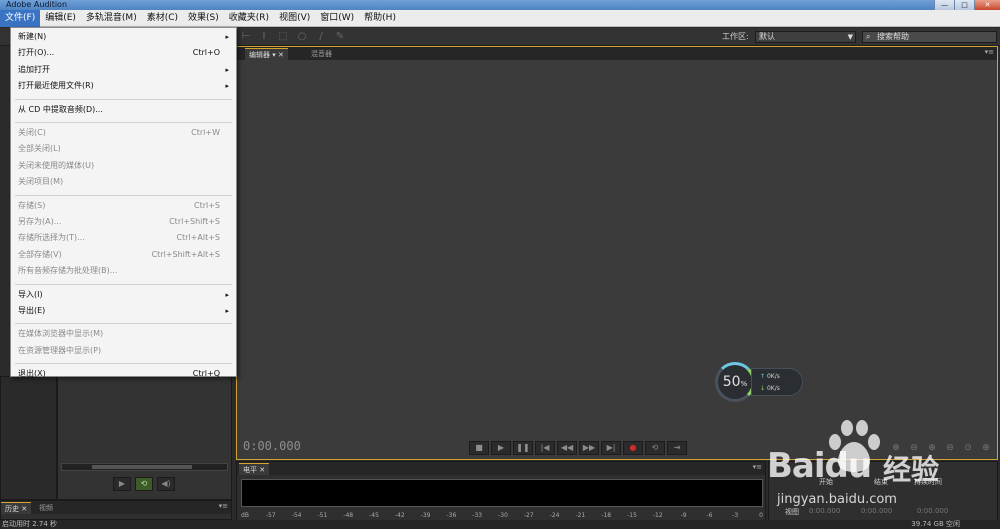 The width and height of the screenshot is (1000, 529). Describe the element at coordinates (294, 18) in the screenshot. I see `menu-view: 视图(V)` at that location.